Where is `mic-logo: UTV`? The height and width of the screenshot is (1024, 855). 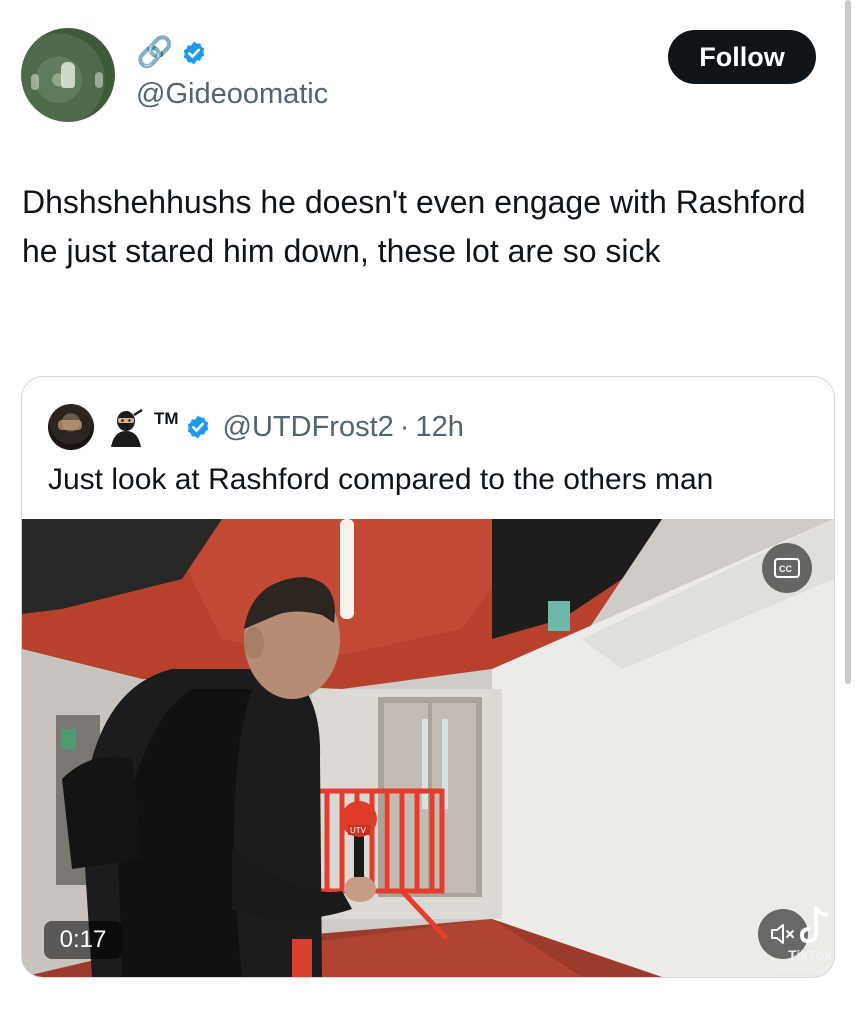 mic-logo: UTV is located at coordinates (358, 830).